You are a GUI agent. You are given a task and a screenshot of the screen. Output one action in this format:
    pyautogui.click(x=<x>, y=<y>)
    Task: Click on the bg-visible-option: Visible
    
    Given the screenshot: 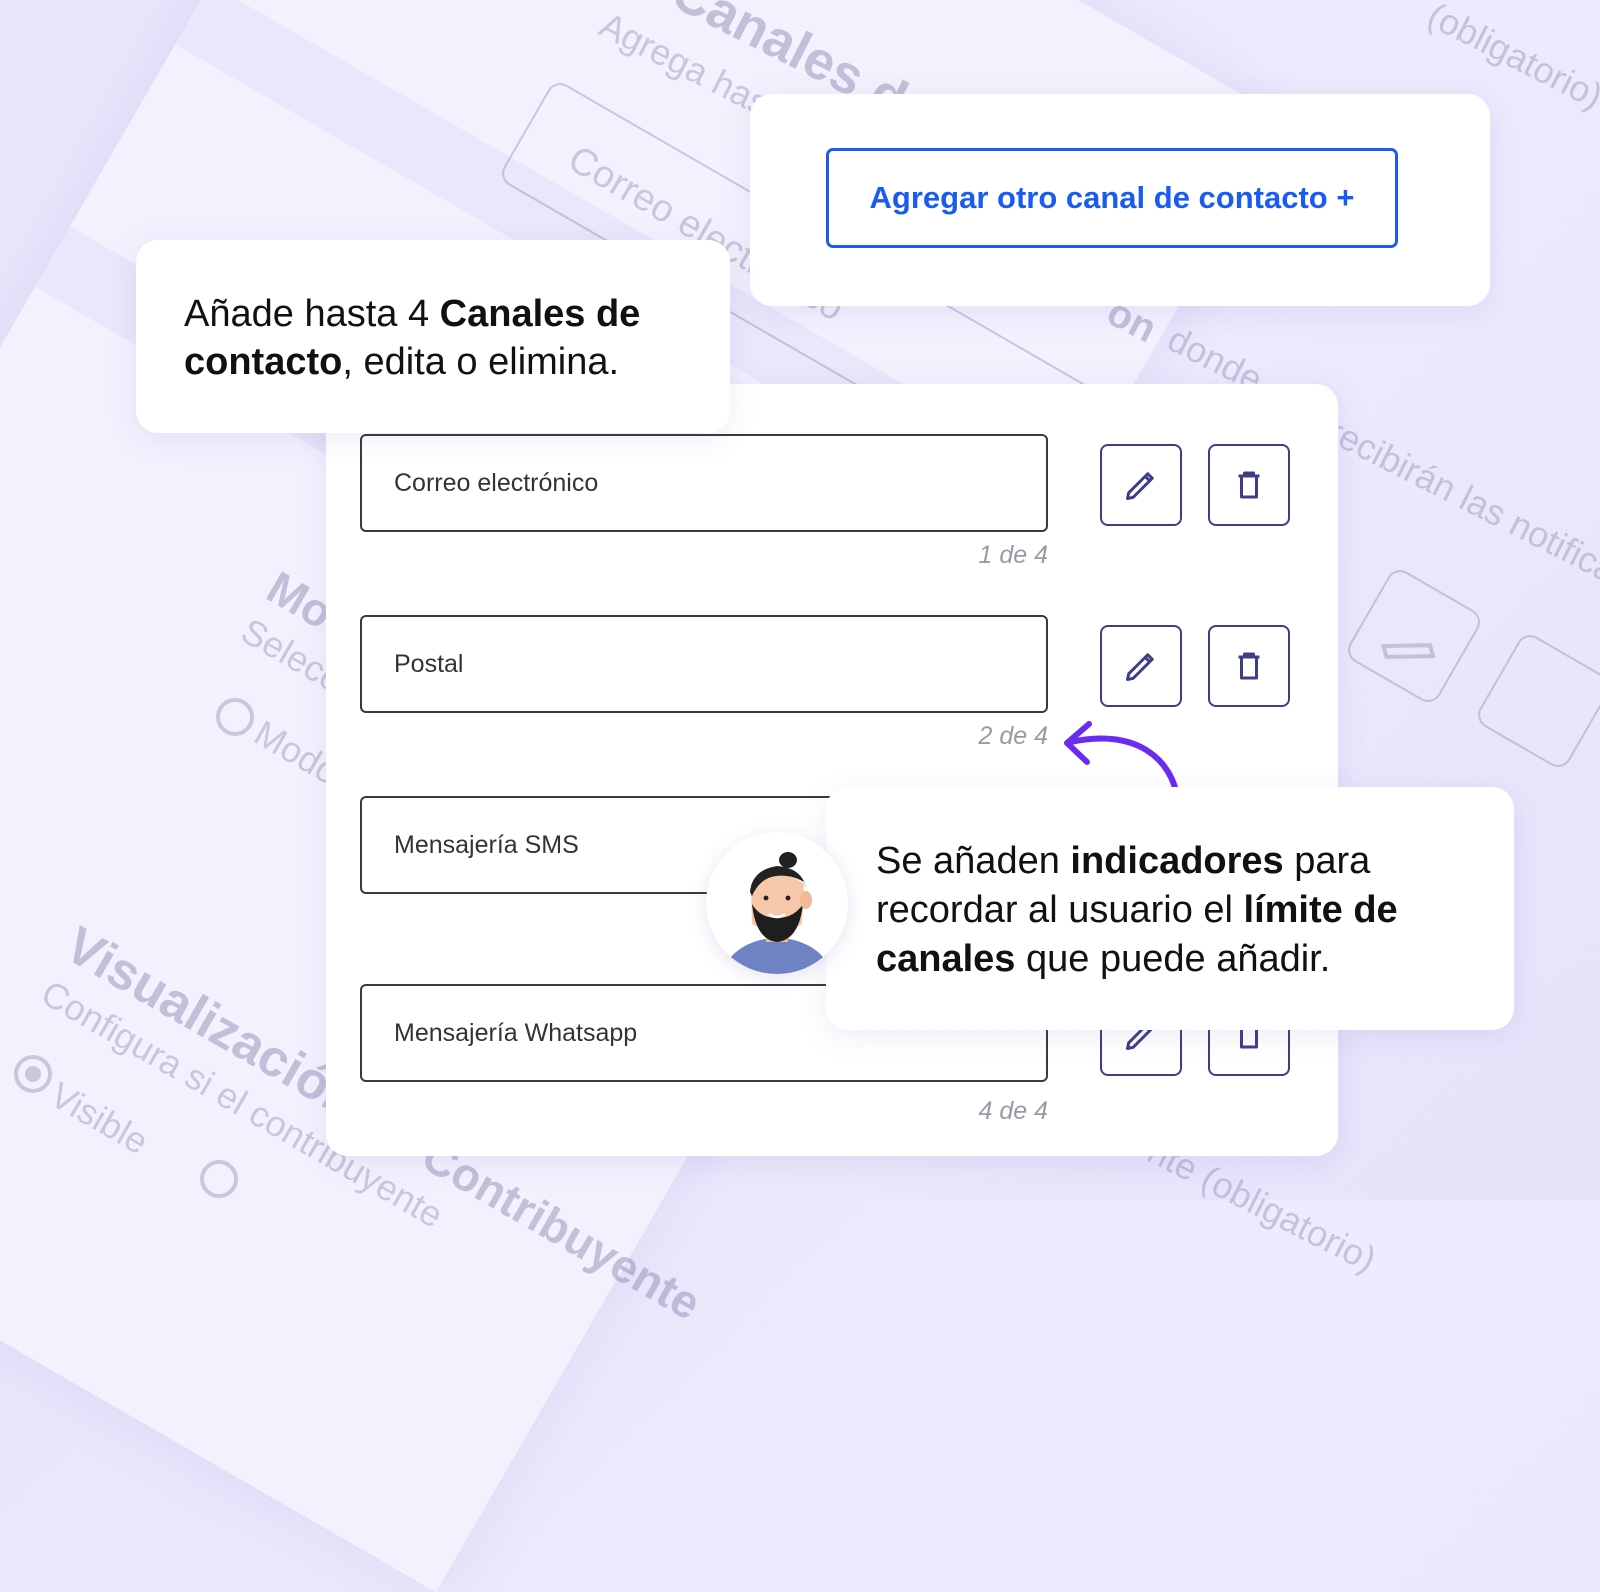 What is the action you would take?
    pyautogui.click(x=99, y=1118)
    